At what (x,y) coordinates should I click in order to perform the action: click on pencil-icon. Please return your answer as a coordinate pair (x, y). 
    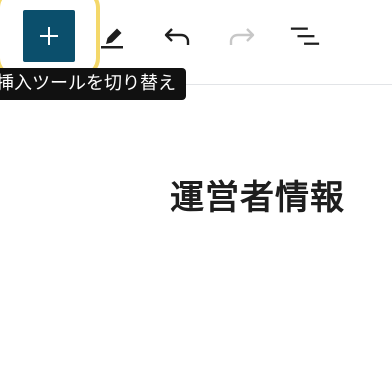
    Looking at the image, I should click on (112, 38).